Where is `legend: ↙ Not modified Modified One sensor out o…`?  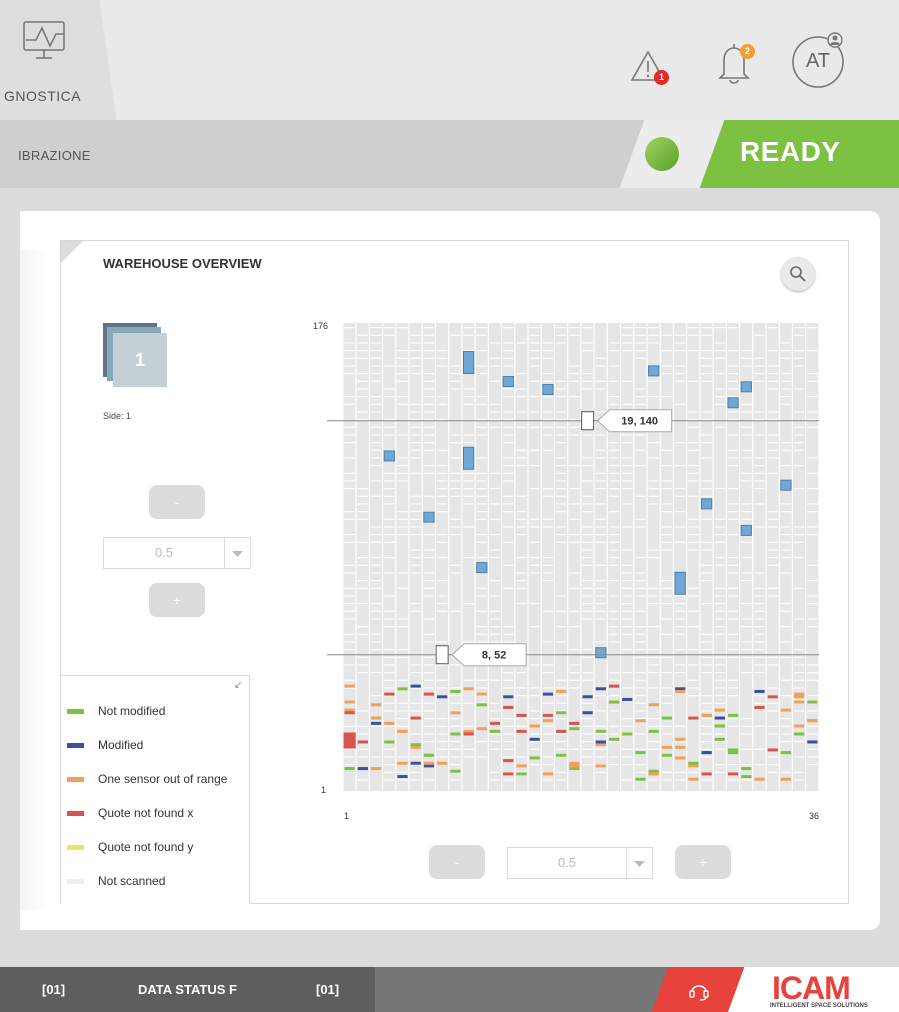 legend: ↙ Not modified Modified One sensor out o… is located at coordinates (155, 789).